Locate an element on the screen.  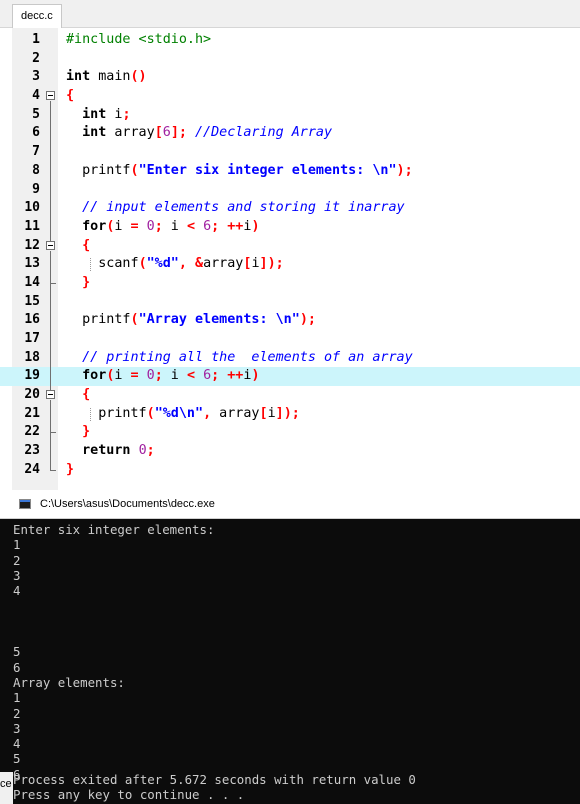
code-line: 15 is located at coordinates (290, 302).